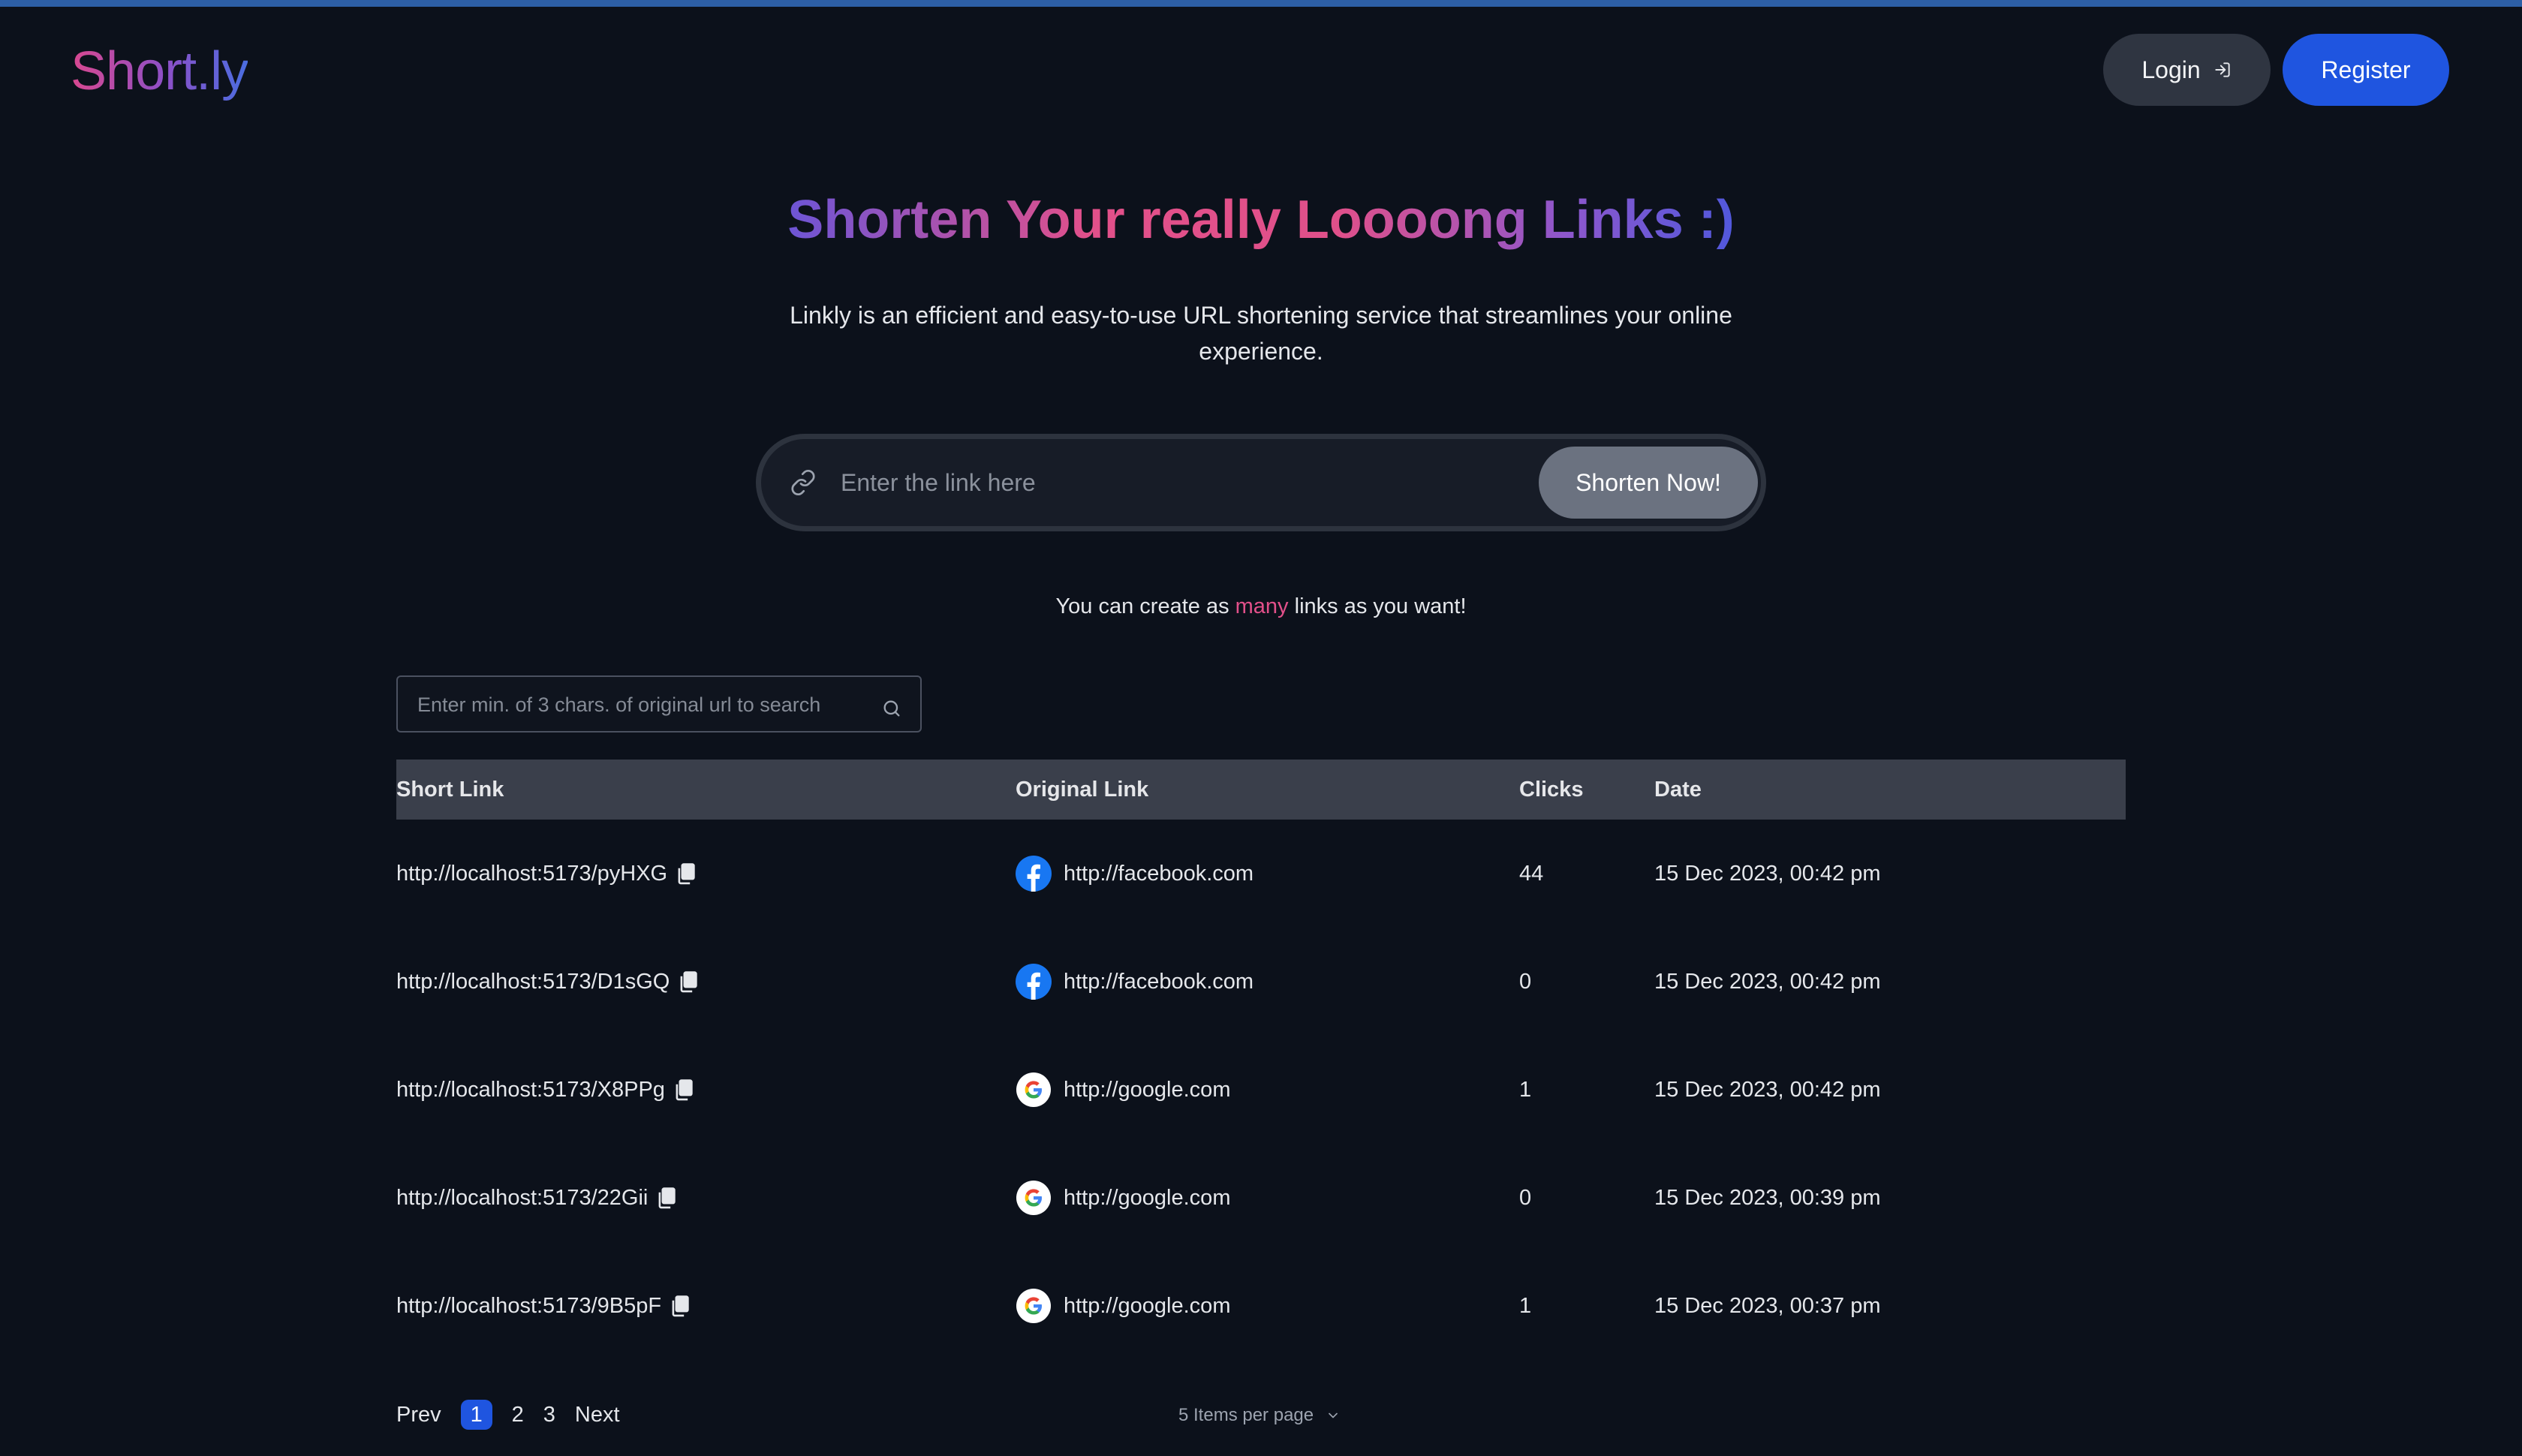 The width and height of the screenshot is (2522, 1456). I want to click on date-cell: 15 Dec 2023, 00:39 pm, so click(1767, 1197).